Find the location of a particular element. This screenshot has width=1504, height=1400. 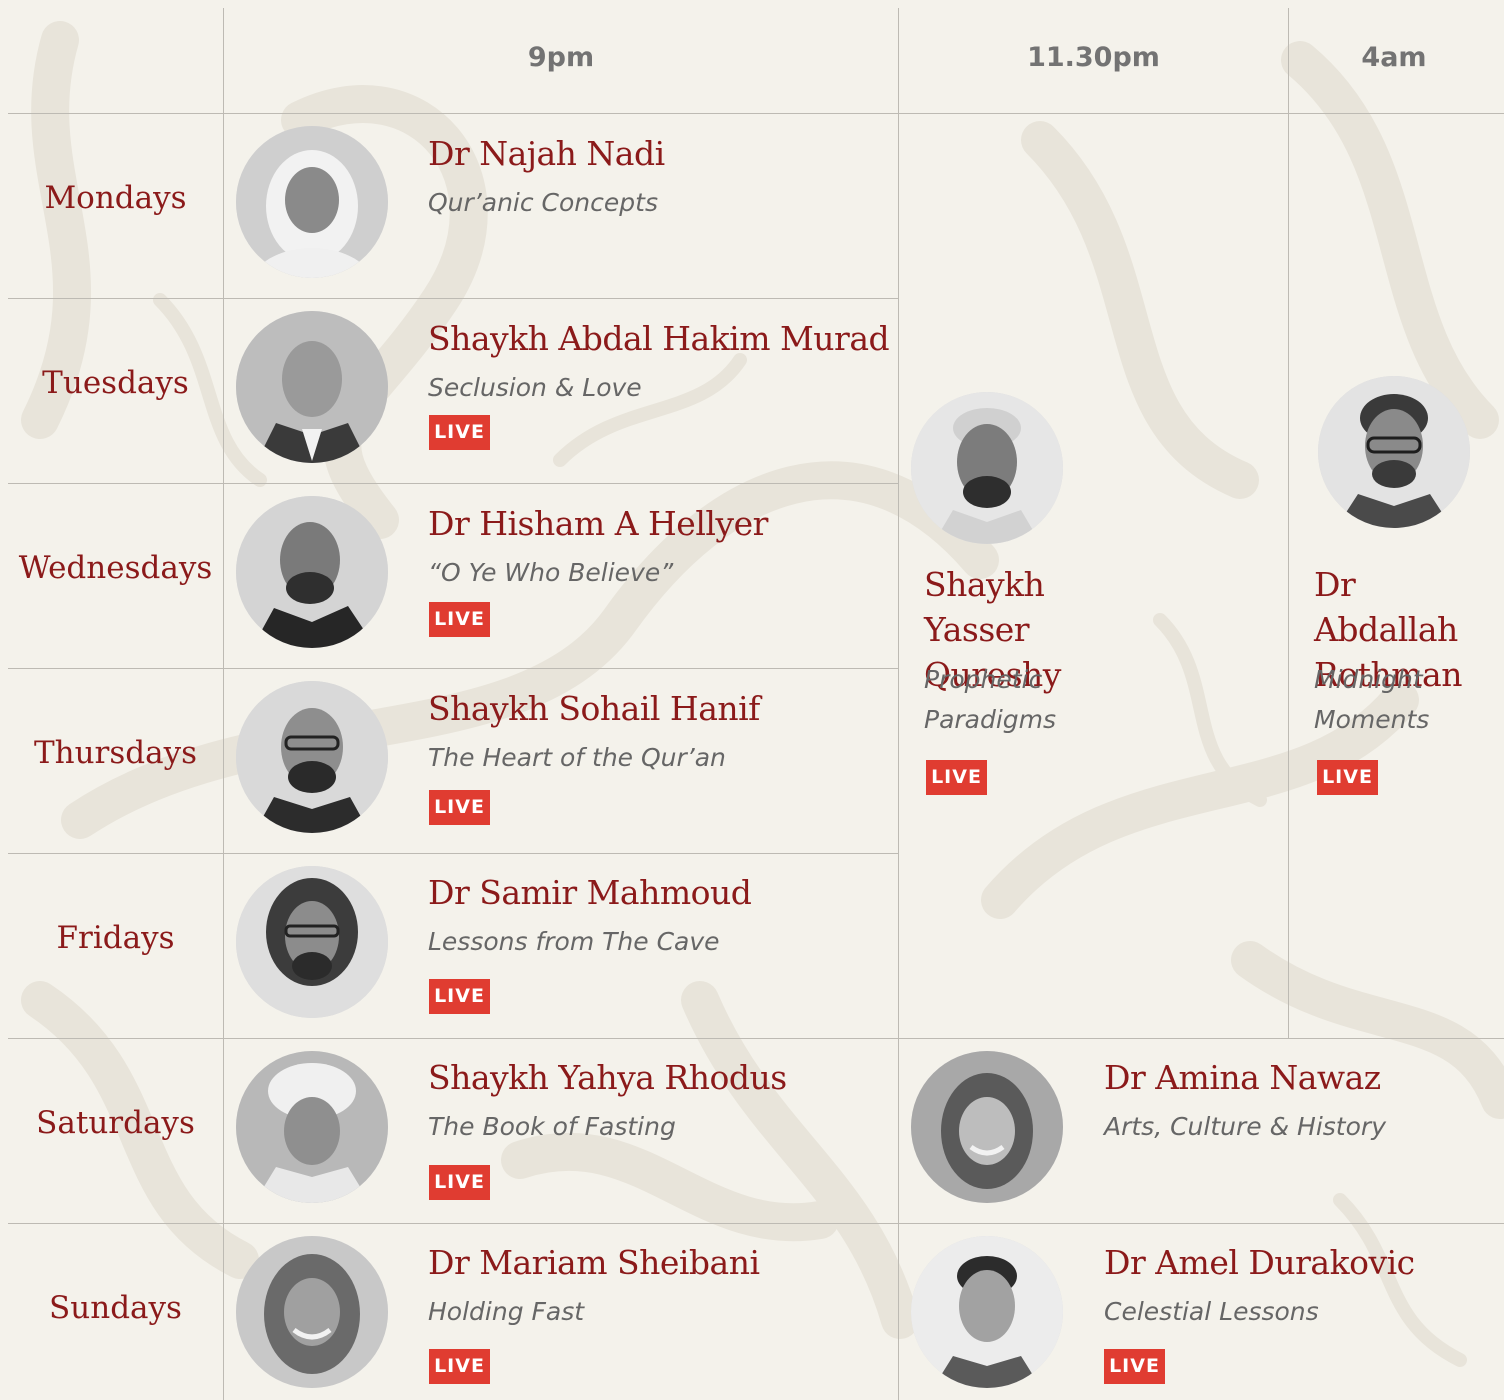

day-label-saturday: Saturdays is located at coordinates (115, 1123).